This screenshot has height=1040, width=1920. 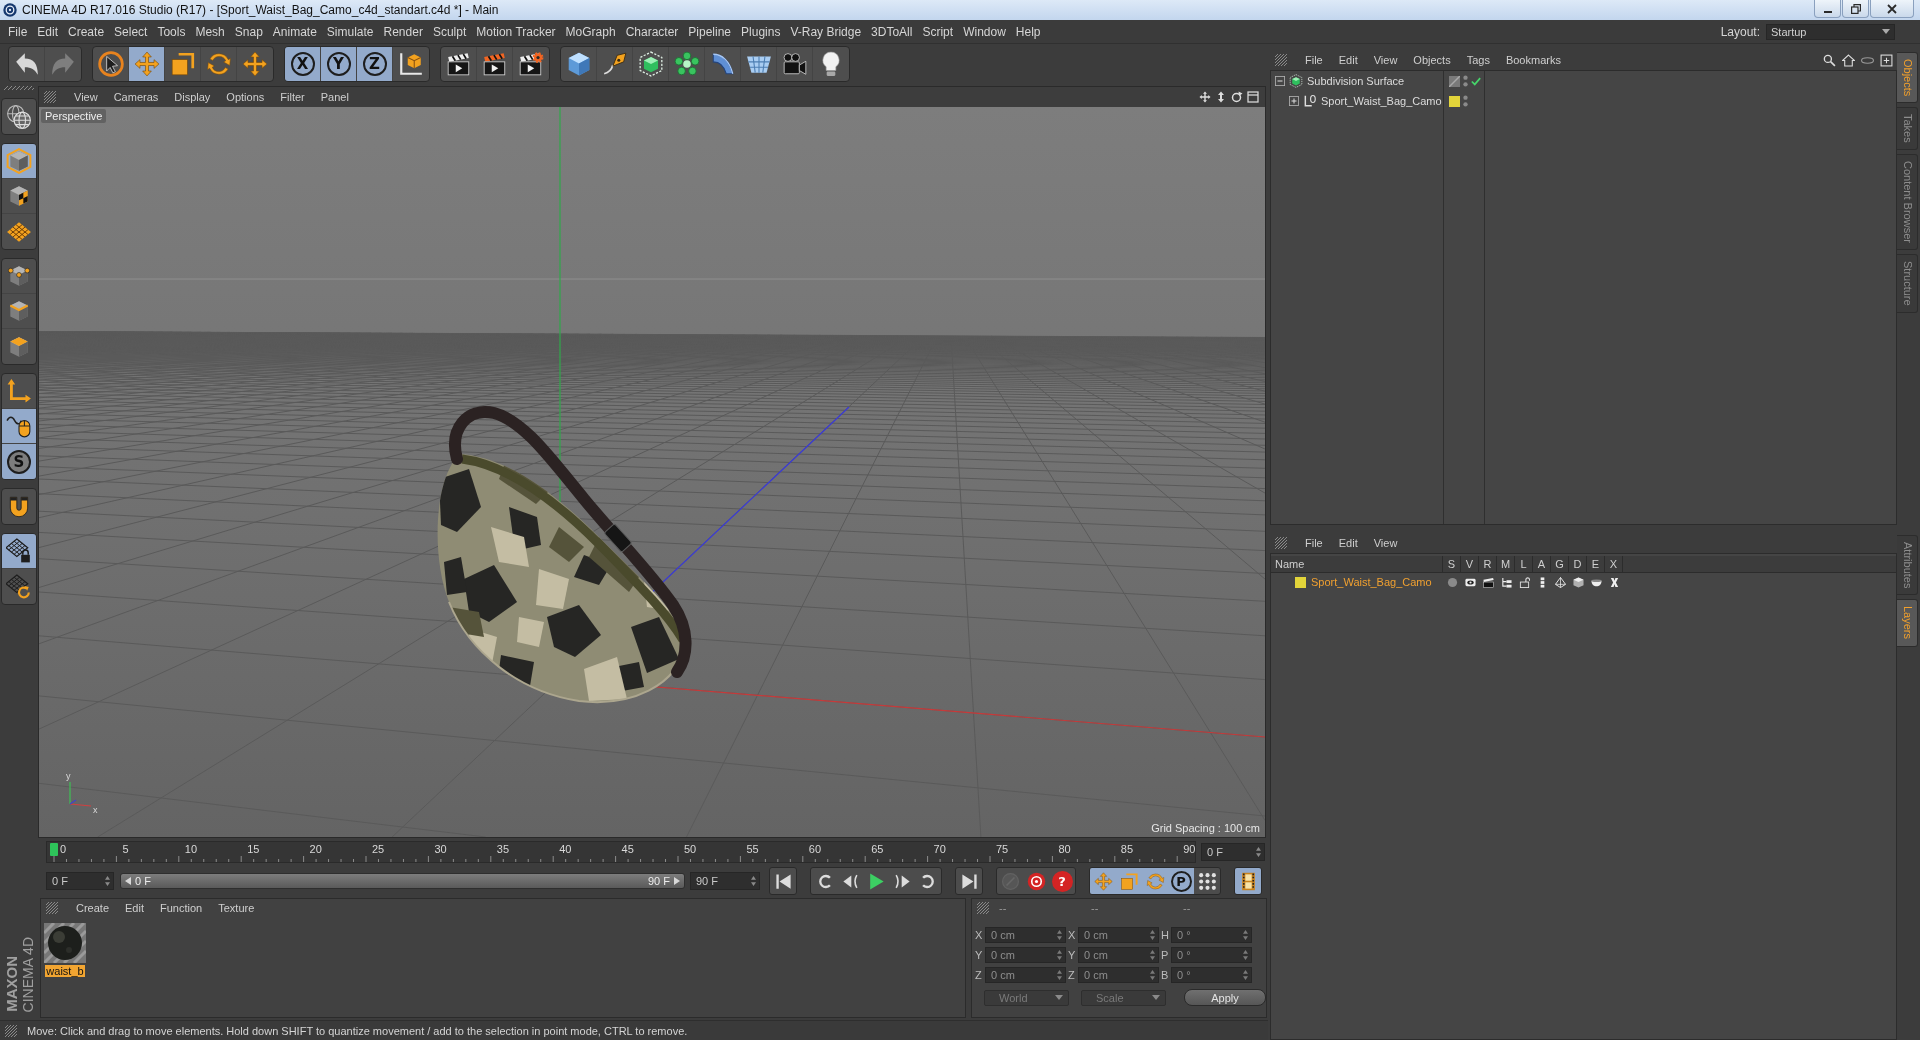 I want to click on solo-dot-icon, so click(x=1452, y=582).